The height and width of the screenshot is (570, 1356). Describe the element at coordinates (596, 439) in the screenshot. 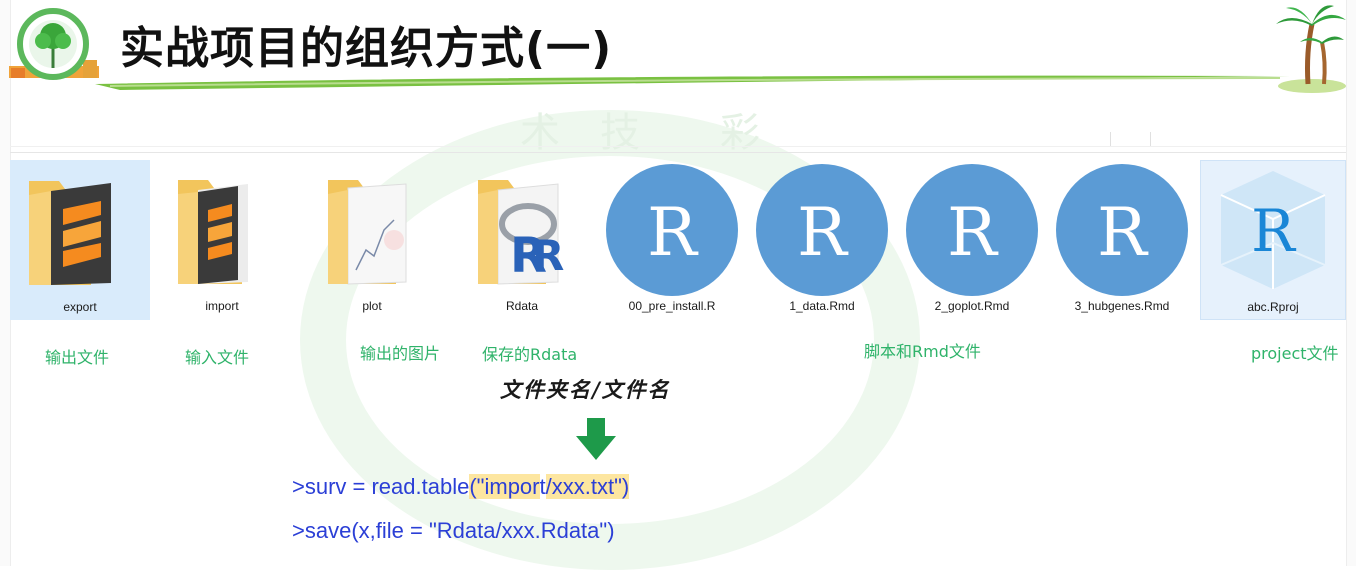

I see `arrow-down-icon` at that location.